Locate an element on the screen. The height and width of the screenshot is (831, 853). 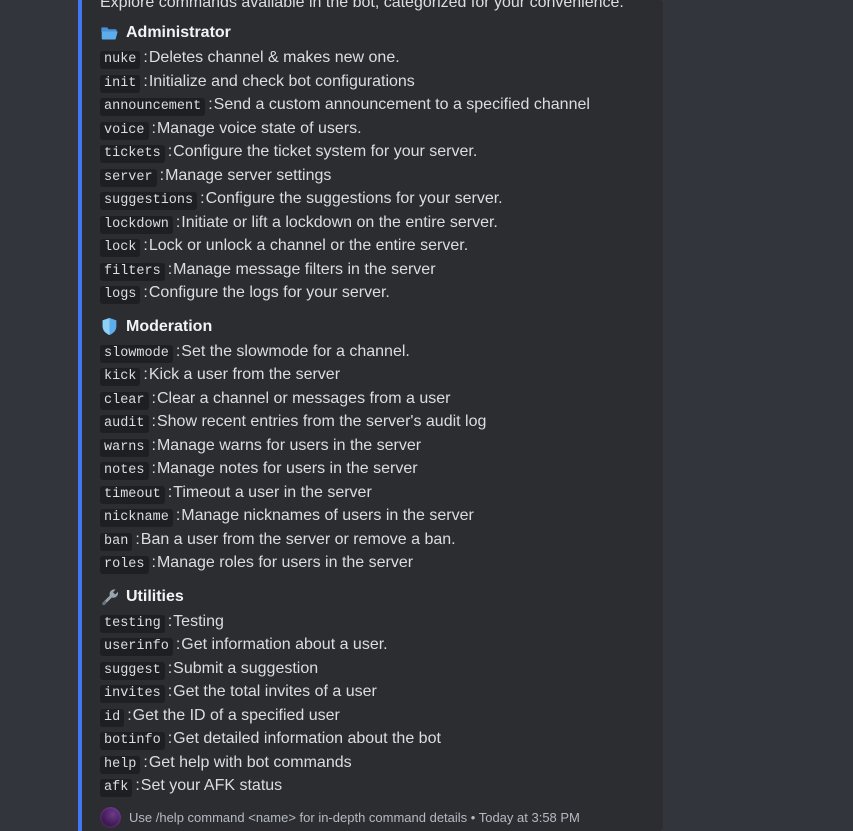
command-row: kick: Kick a user from the server is located at coordinates (373, 376).